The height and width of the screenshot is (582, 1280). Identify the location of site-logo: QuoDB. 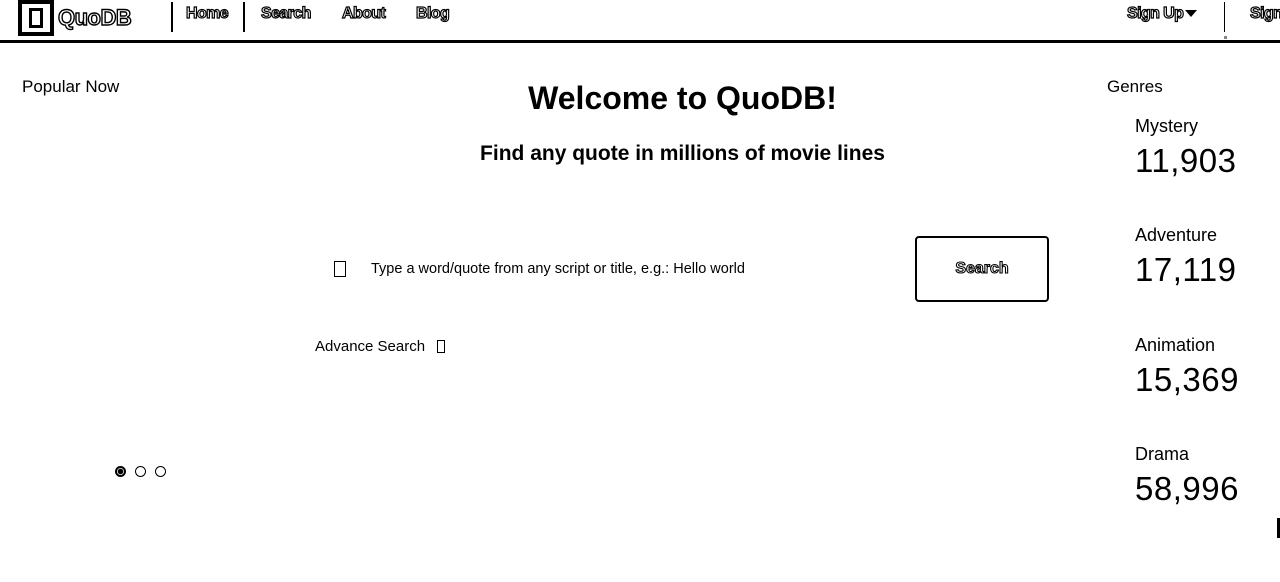
(75, 18).